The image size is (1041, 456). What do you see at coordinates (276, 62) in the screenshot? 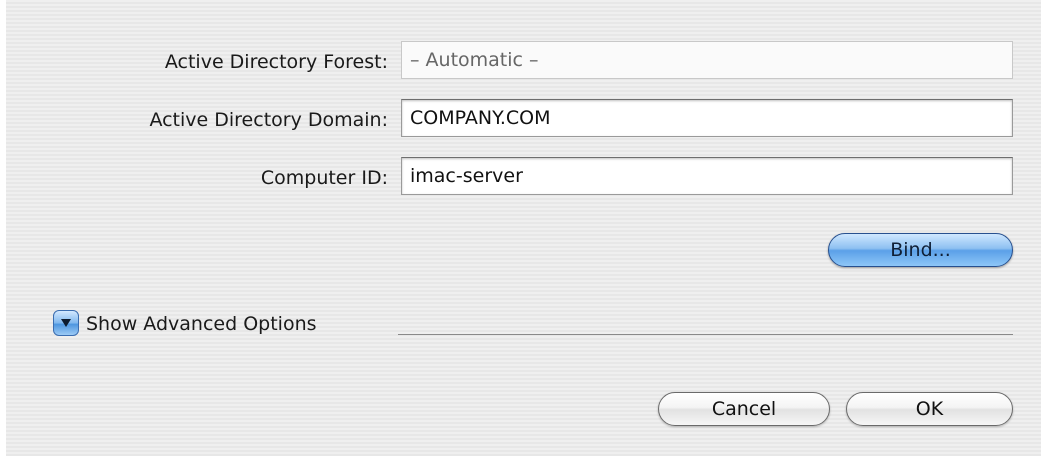
I see `forest-label: Active Directory Forest:` at bounding box center [276, 62].